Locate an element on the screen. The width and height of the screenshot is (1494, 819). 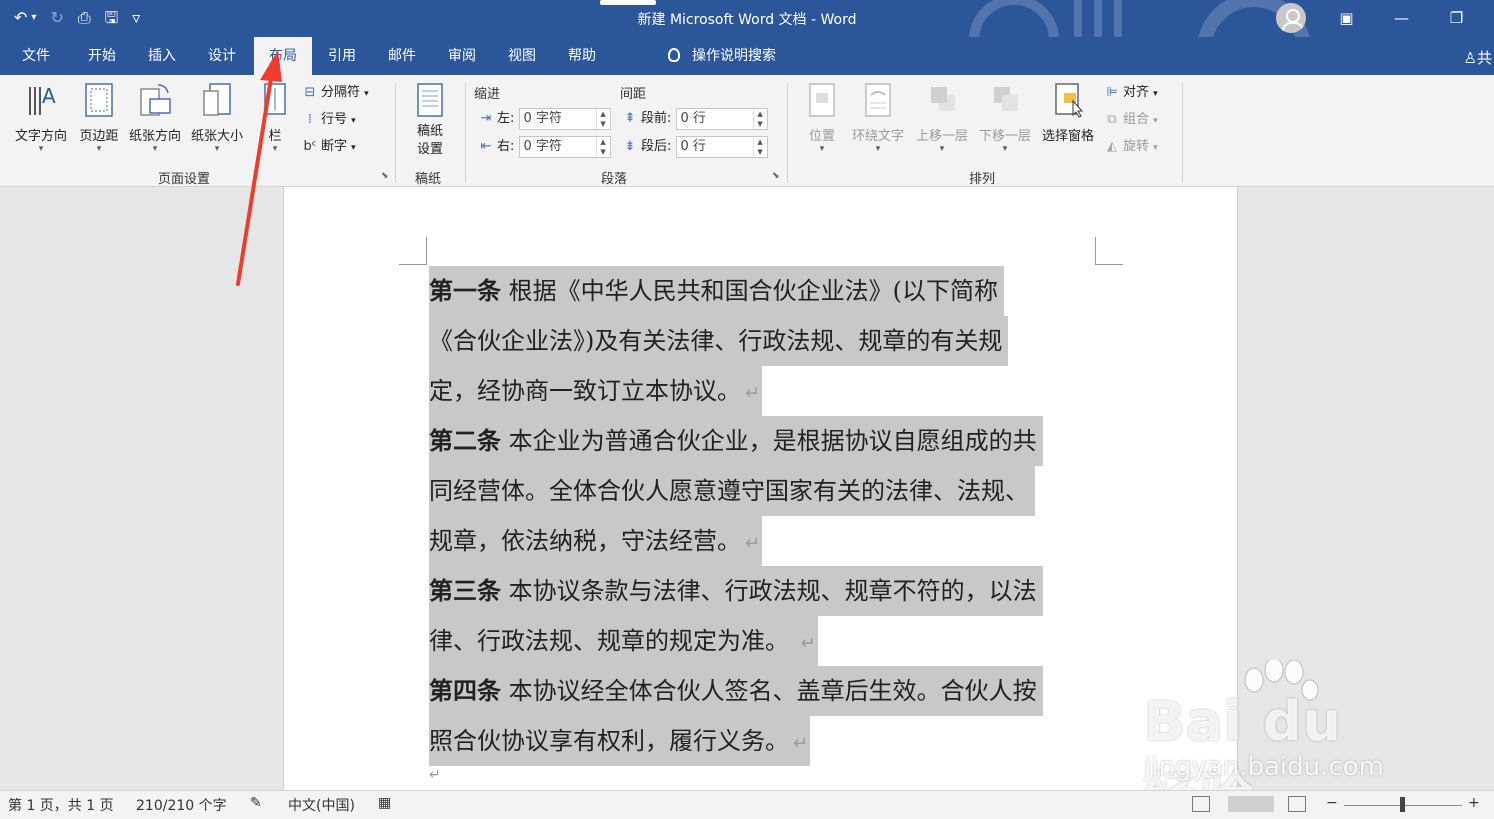
align-icon: ⊫ is located at coordinates (1112, 92).